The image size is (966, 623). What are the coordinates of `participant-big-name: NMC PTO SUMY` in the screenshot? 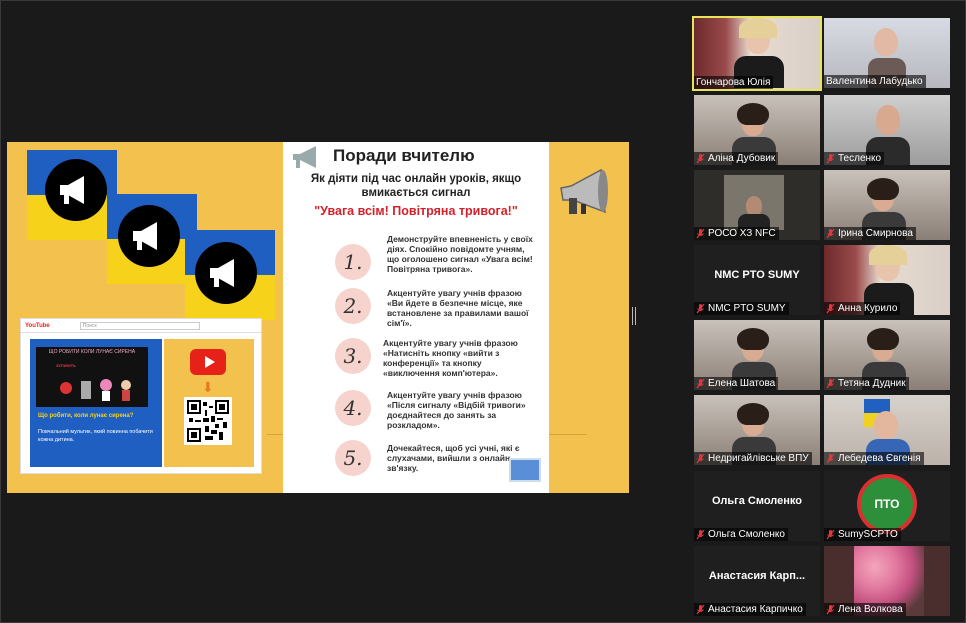 It's located at (757, 275).